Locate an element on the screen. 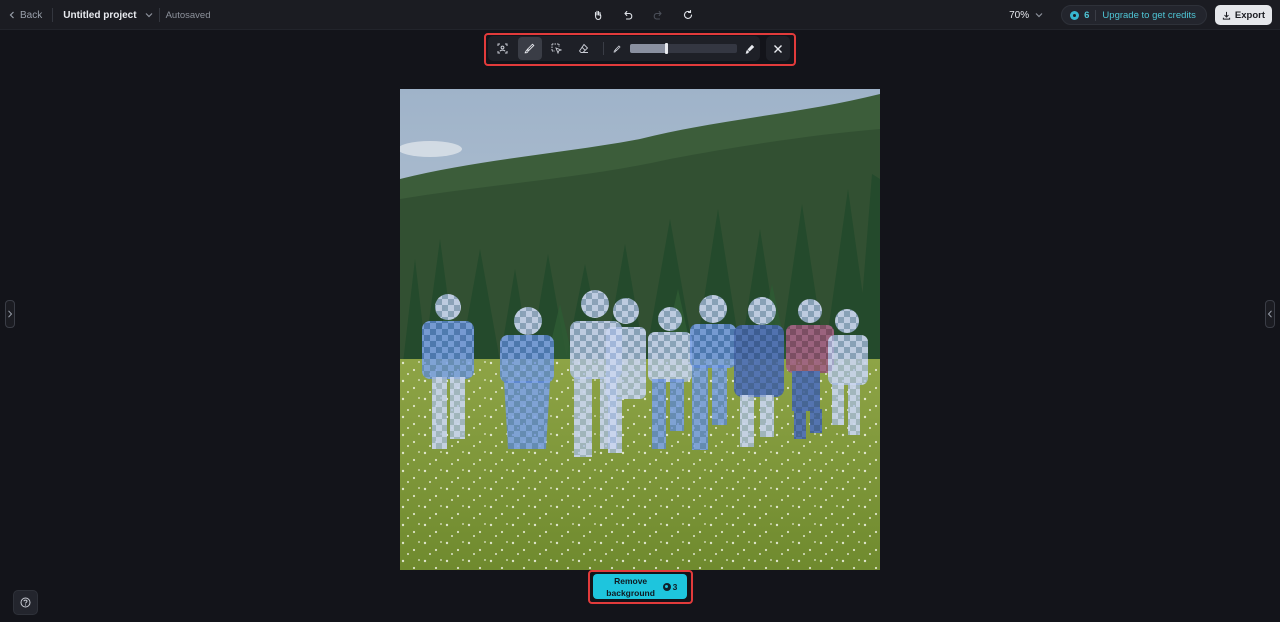 The height and width of the screenshot is (622, 1280). project-name-dropdown: Untitled project is located at coordinates (108, 15).